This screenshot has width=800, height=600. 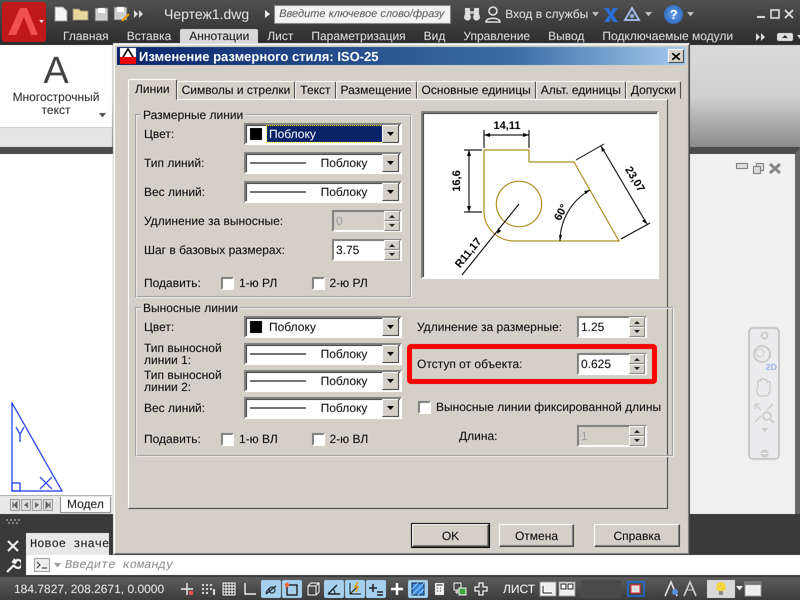 What do you see at coordinates (476, 90) in the screenshot?
I see `dialog-tab: Основные единицы` at bounding box center [476, 90].